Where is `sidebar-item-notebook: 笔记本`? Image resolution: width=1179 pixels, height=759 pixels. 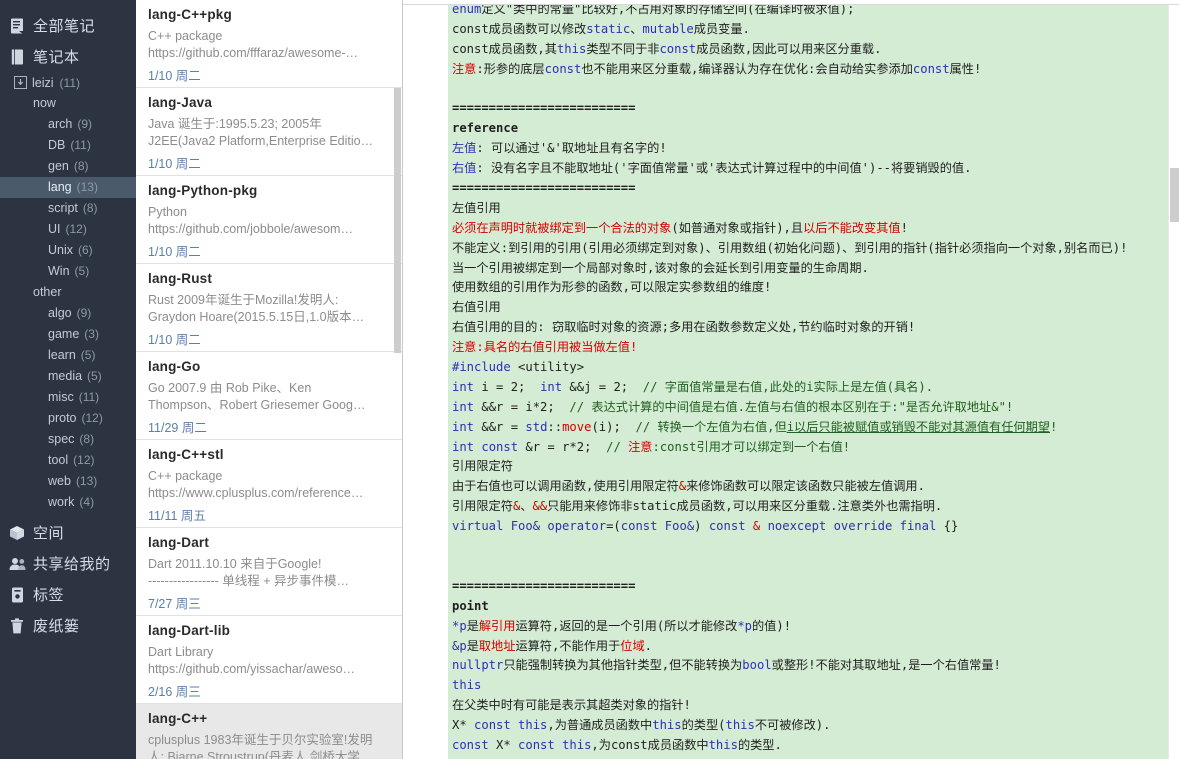 sidebar-item-notebook: 笔记本 is located at coordinates (68, 56).